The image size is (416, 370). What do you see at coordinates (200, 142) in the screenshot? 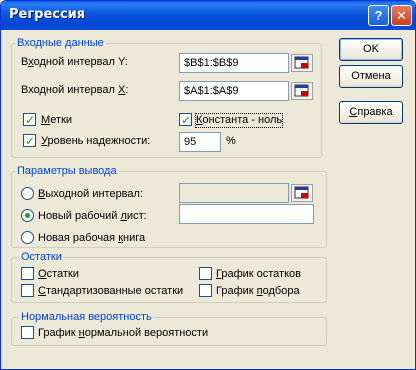
I see `confidence-level-field: 95` at bounding box center [200, 142].